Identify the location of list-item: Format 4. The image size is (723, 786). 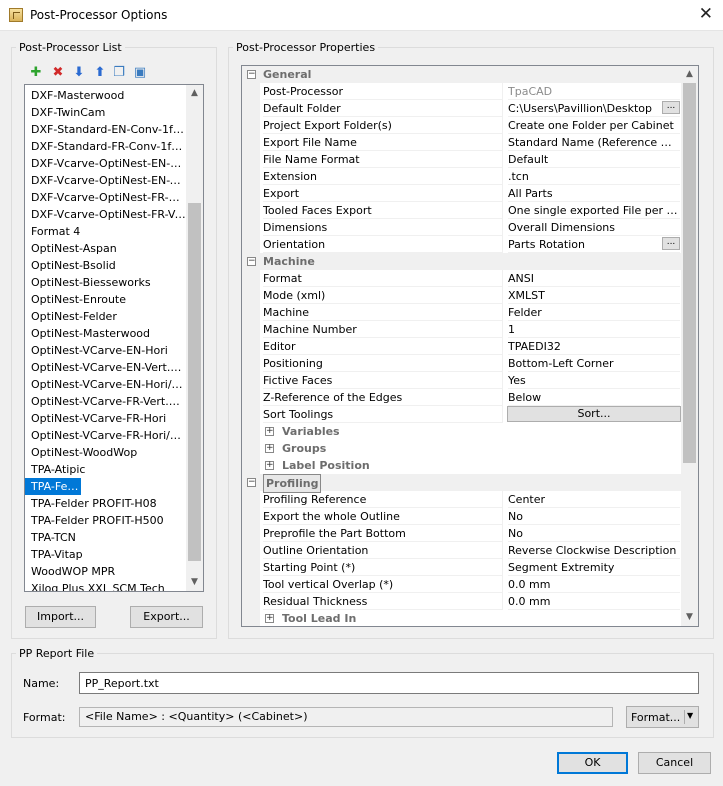
(106, 231).